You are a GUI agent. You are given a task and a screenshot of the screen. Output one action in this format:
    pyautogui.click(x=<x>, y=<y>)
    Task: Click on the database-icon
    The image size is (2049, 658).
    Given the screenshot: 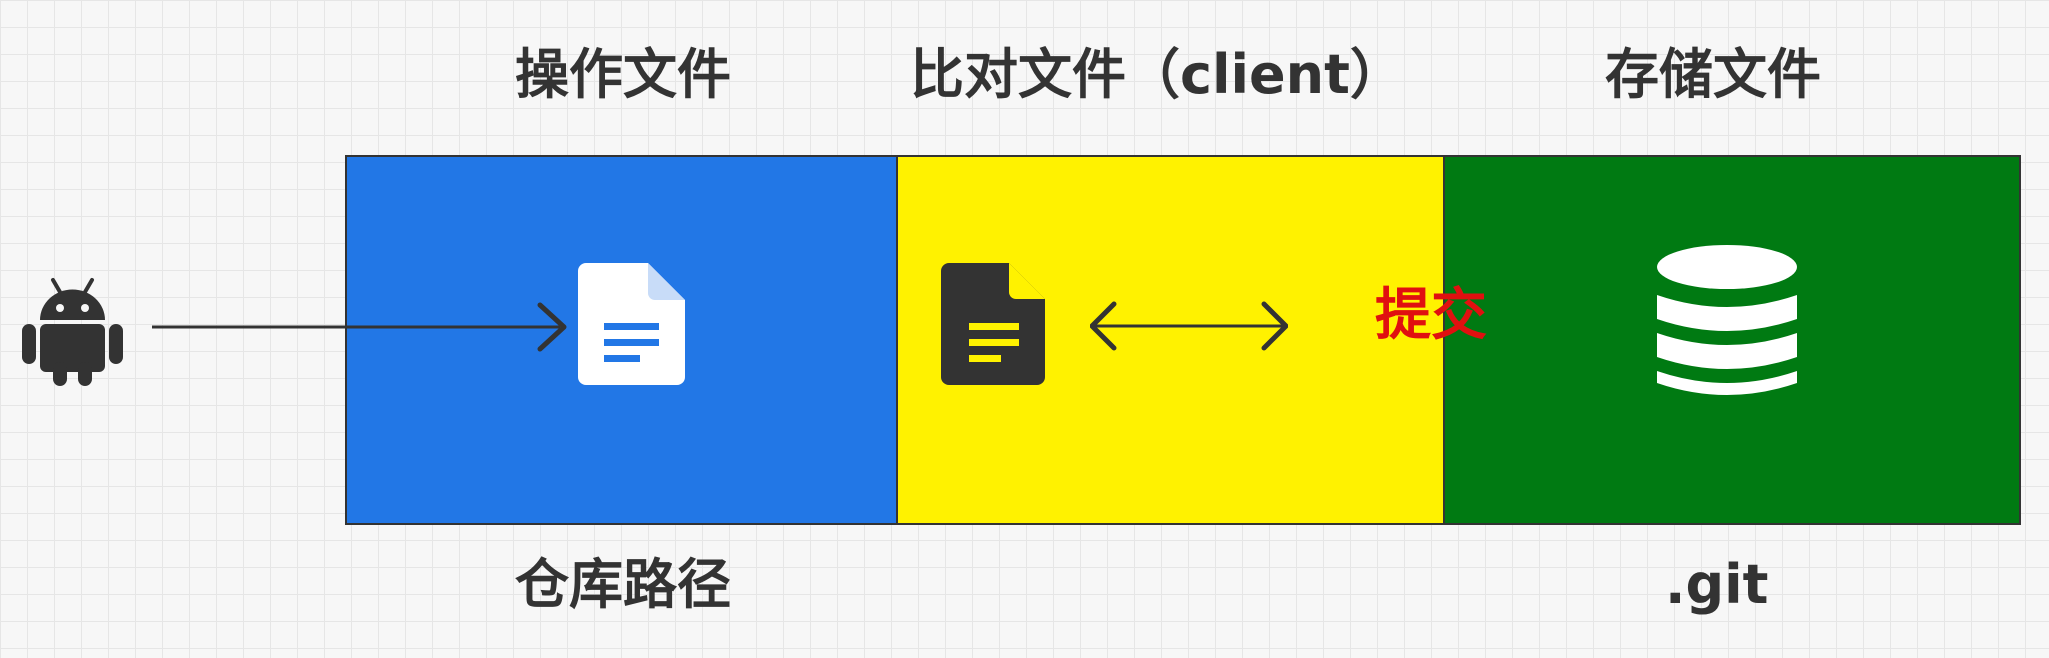 What is the action you would take?
    pyautogui.click(x=1727, y=320)
    